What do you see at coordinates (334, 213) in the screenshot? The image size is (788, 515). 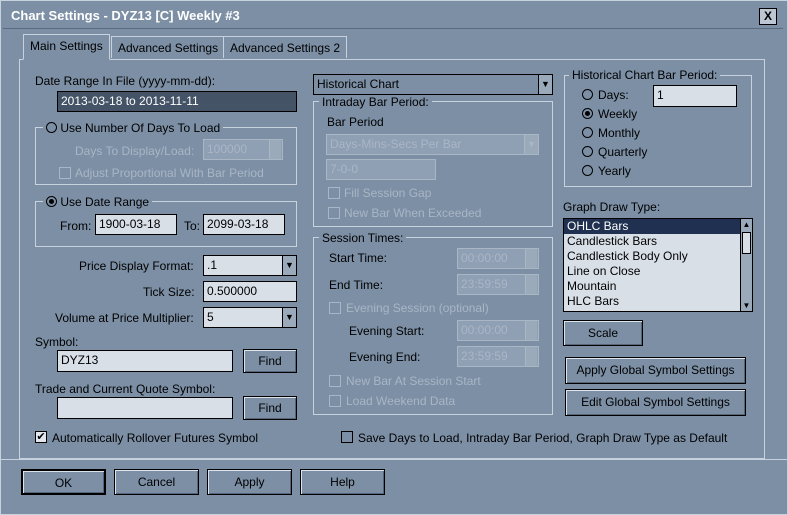 I see `new-bar-exceeded-checkbox` at bounding box center [334, 213].